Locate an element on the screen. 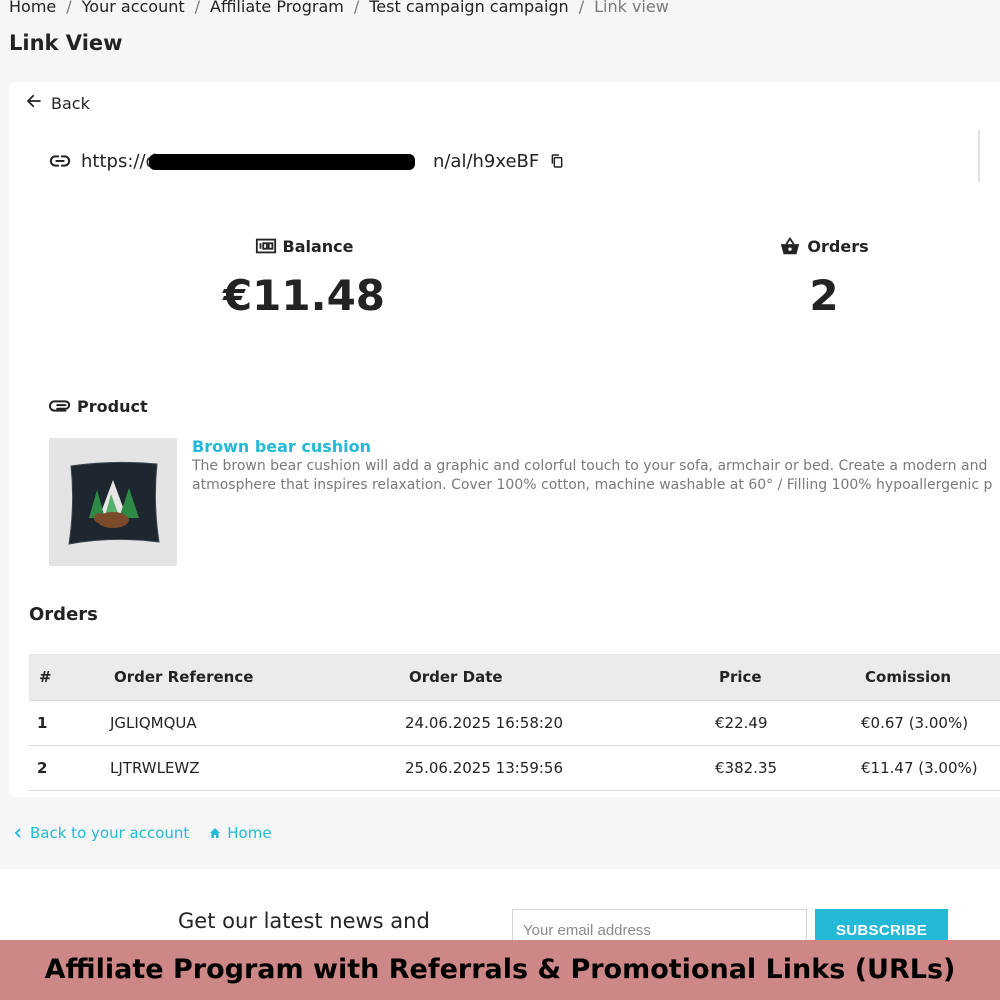 This screenshot has height=1000, width=1000. orders-stat: Orders 2 is located at coordinates (824, 277).